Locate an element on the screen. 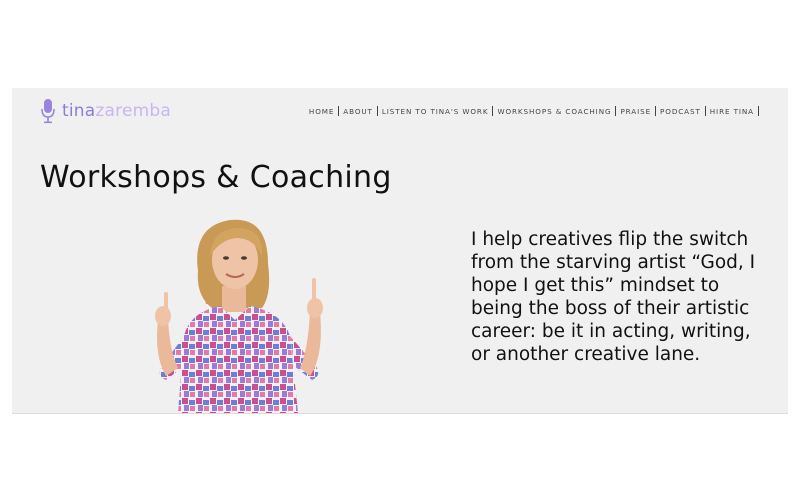 This screenshot has height=480, width=800. nav-workshops: WORKSHOPS & COACHING is located at coordinates (554, 111).